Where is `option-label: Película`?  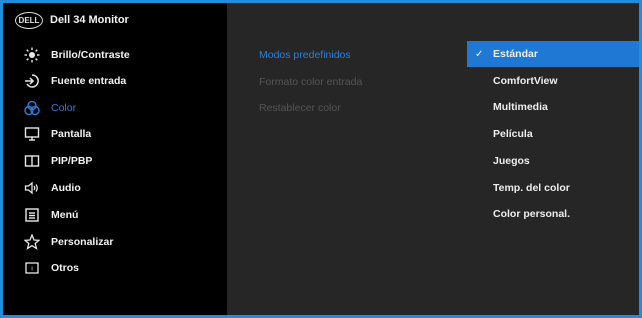
option-label: Película is located at coordinates (513, 134).